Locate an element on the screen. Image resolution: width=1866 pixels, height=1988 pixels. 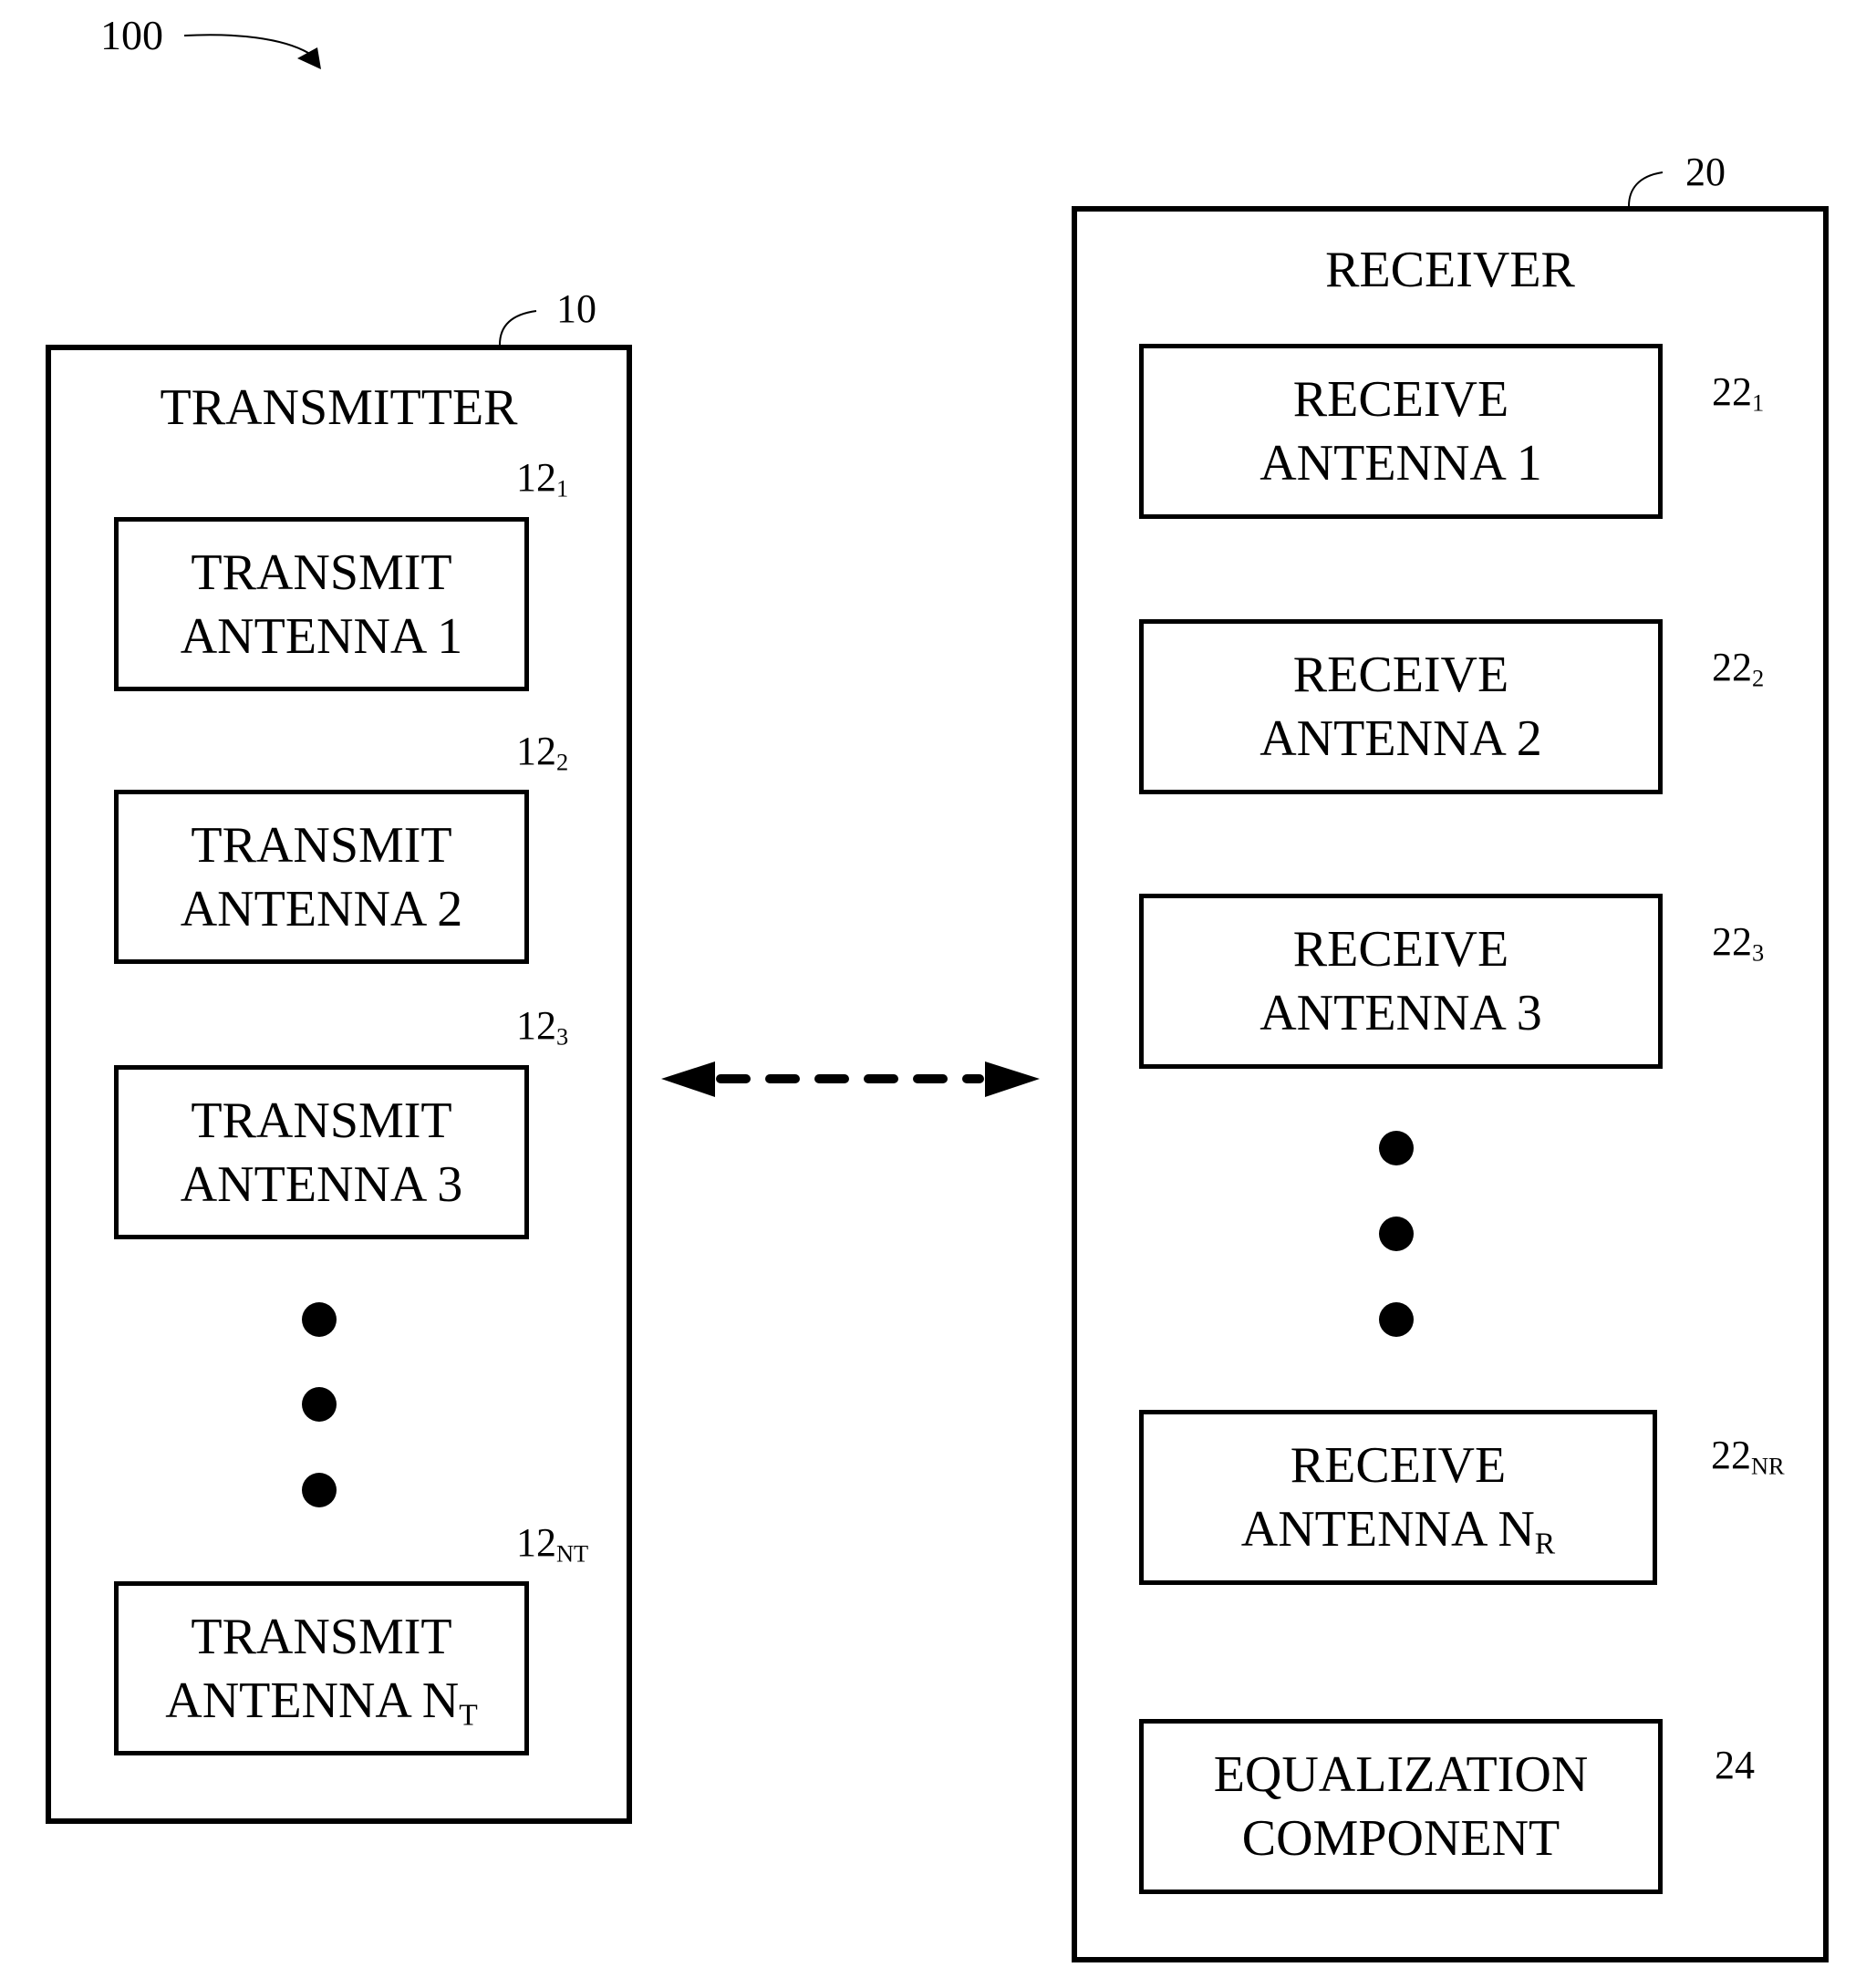
figure-pointer-arrowhead is located at coordinates (309, 58).